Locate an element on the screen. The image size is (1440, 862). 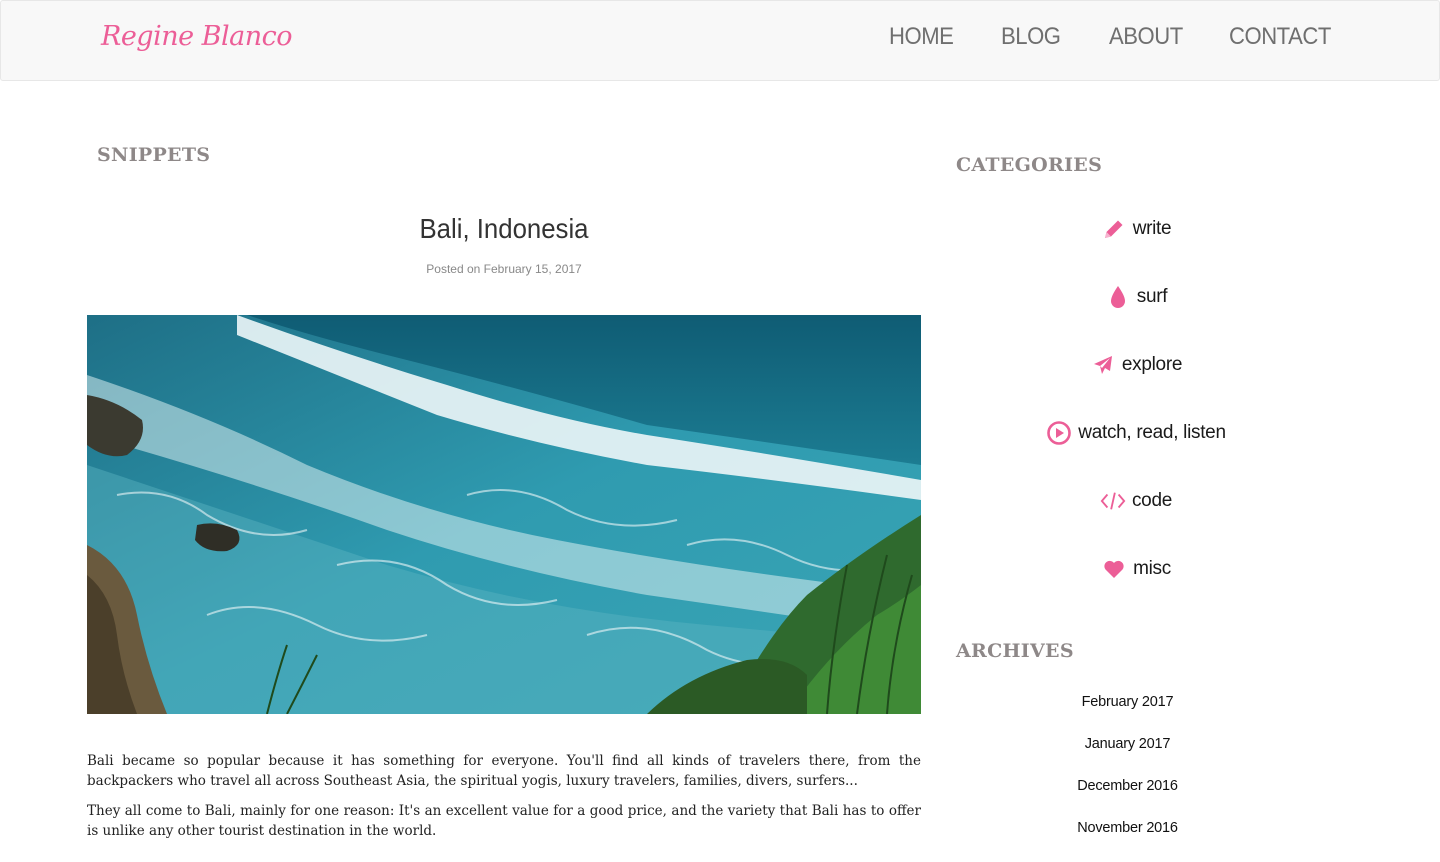
category-misc: misc is located at coordinates (1136, 569).